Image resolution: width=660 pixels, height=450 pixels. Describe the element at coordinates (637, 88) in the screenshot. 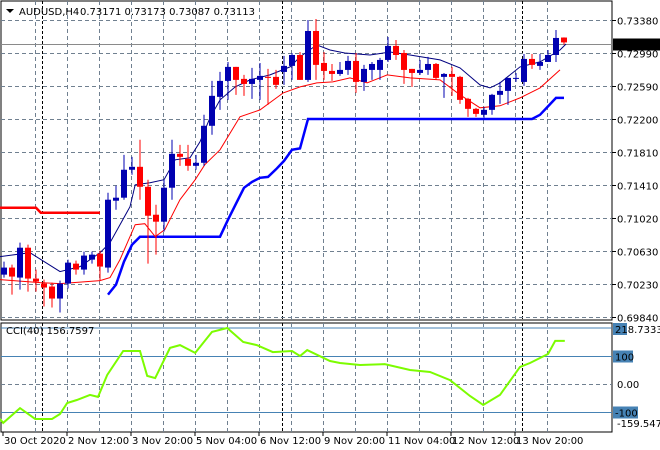

I see `y-axis-label: 0.72590` at that location.